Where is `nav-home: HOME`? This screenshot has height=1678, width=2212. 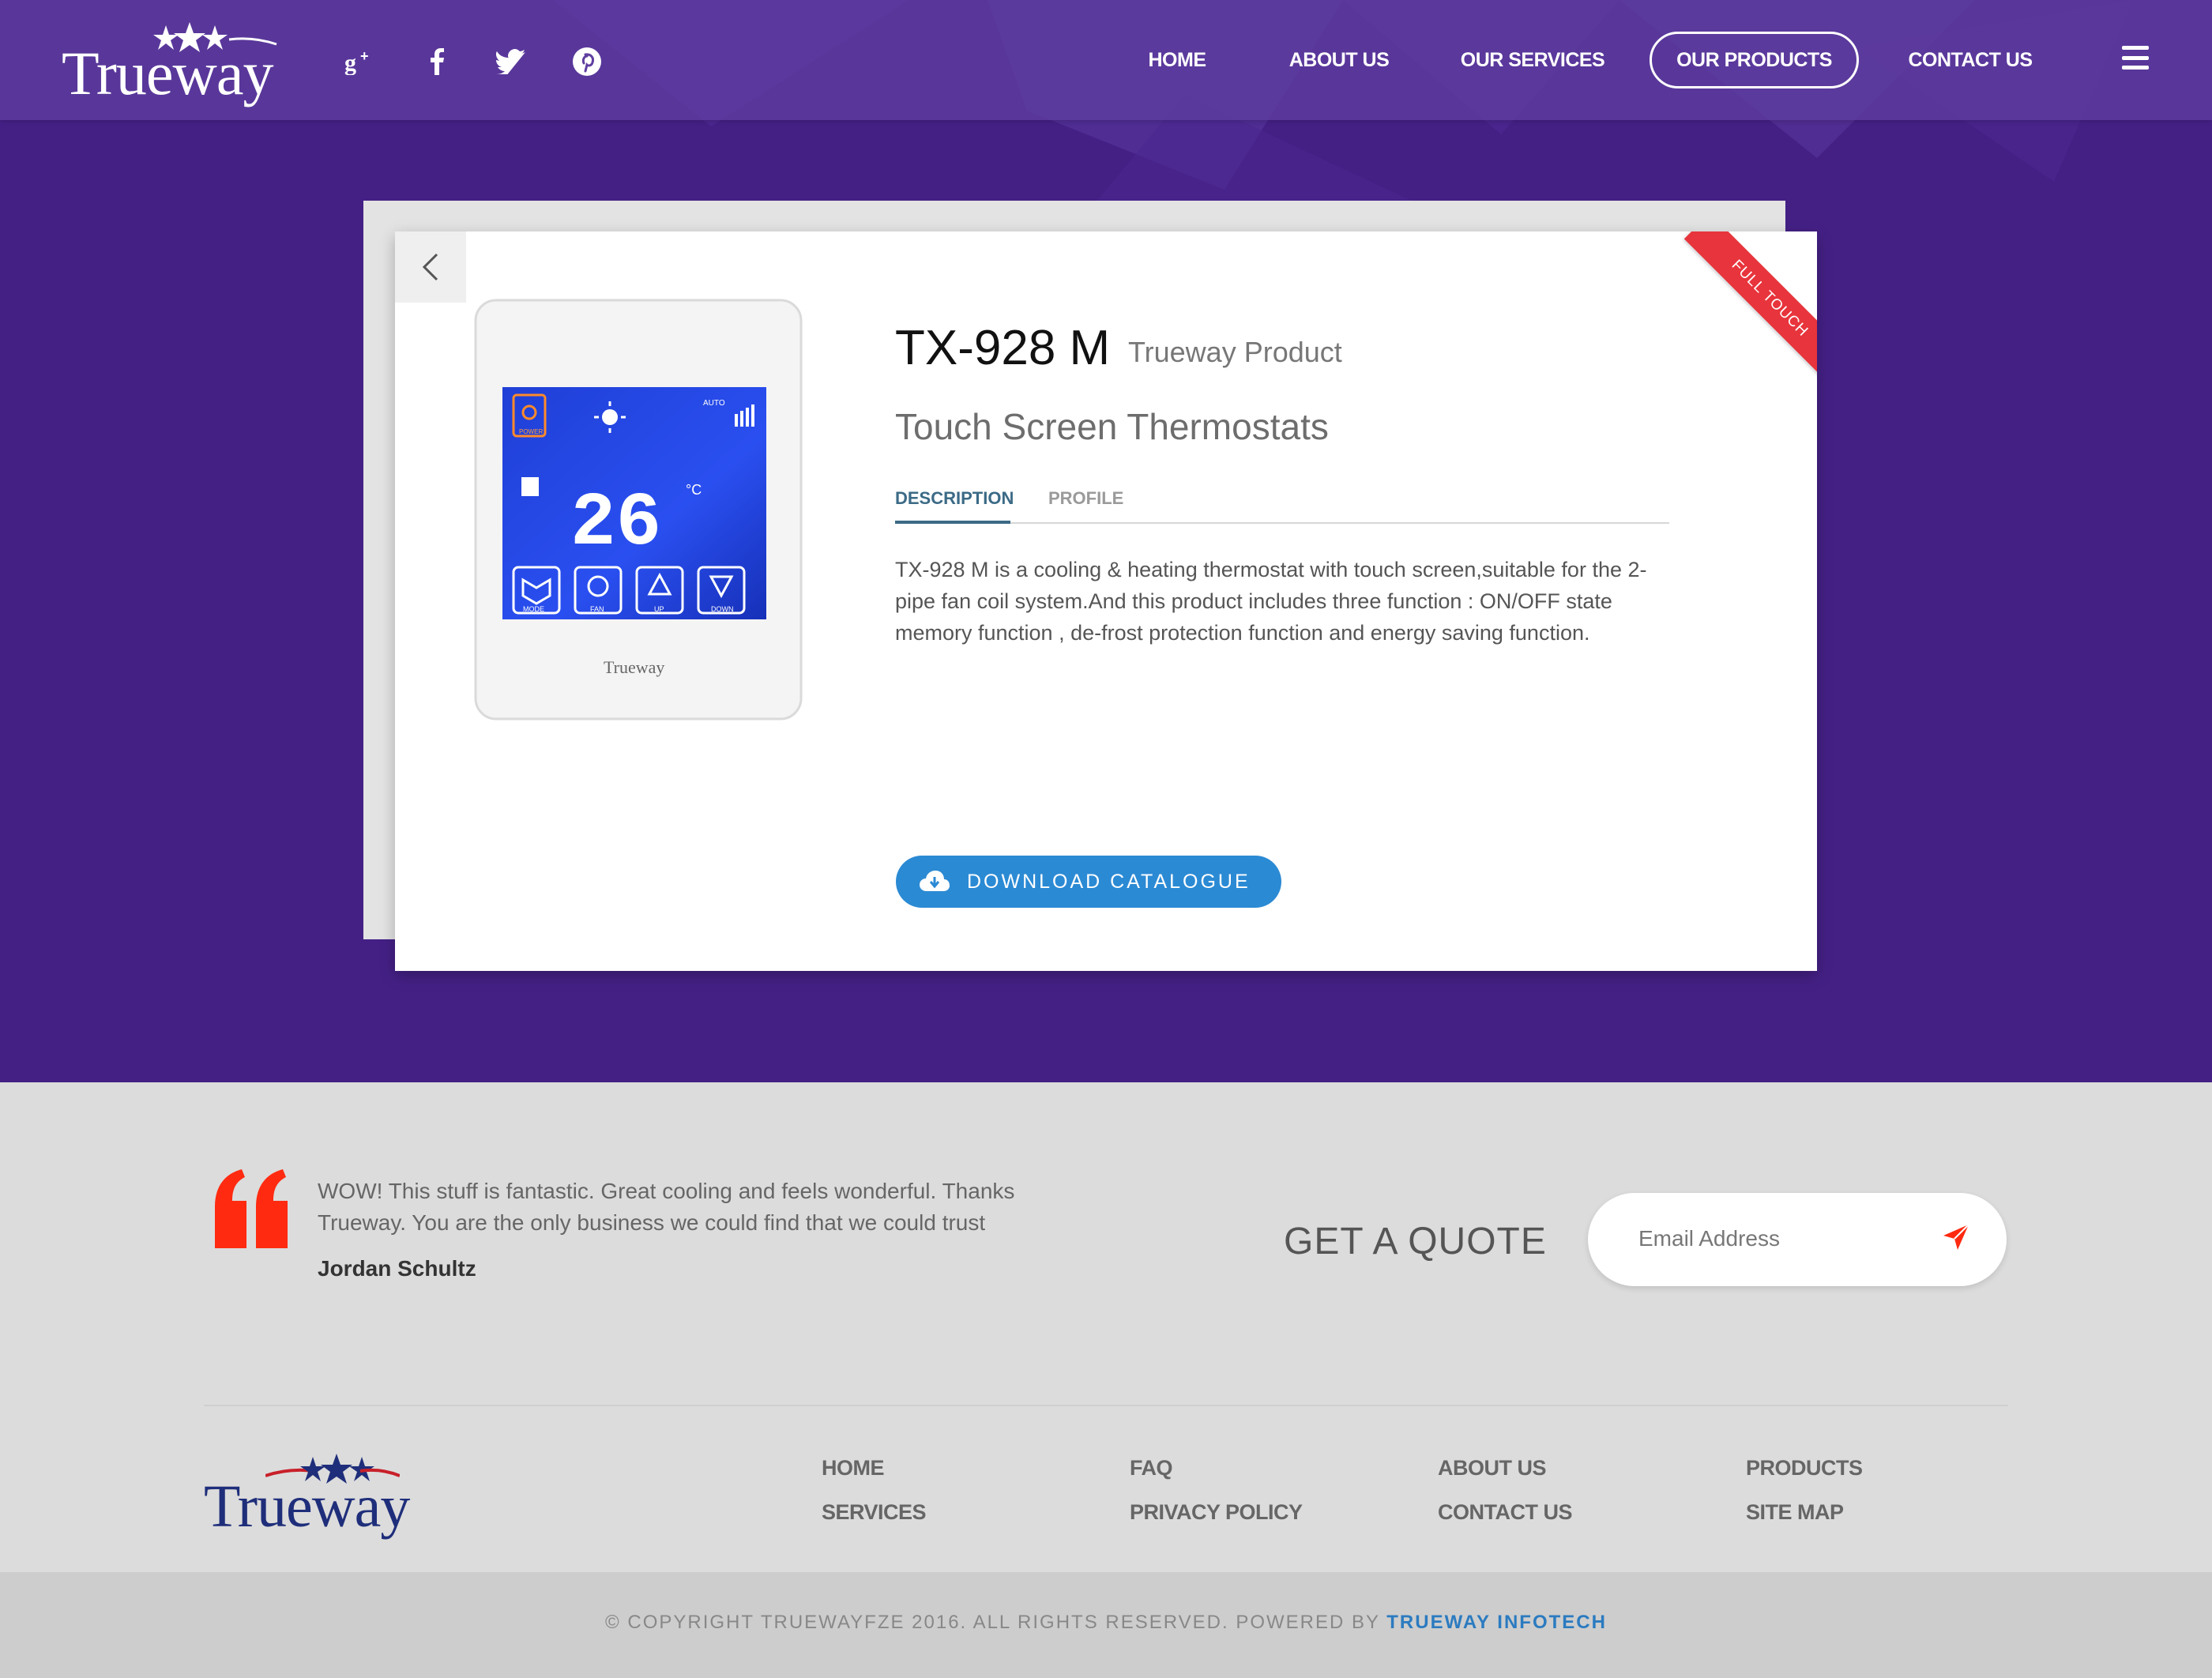 nav-home: HOME is located at coordinates (1177, 60).